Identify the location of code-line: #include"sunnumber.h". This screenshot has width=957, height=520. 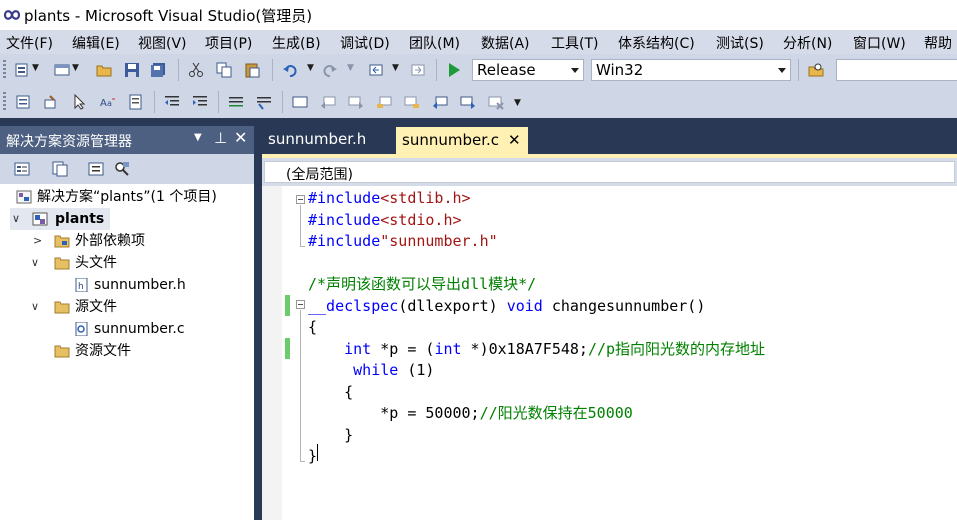
(403, 241).